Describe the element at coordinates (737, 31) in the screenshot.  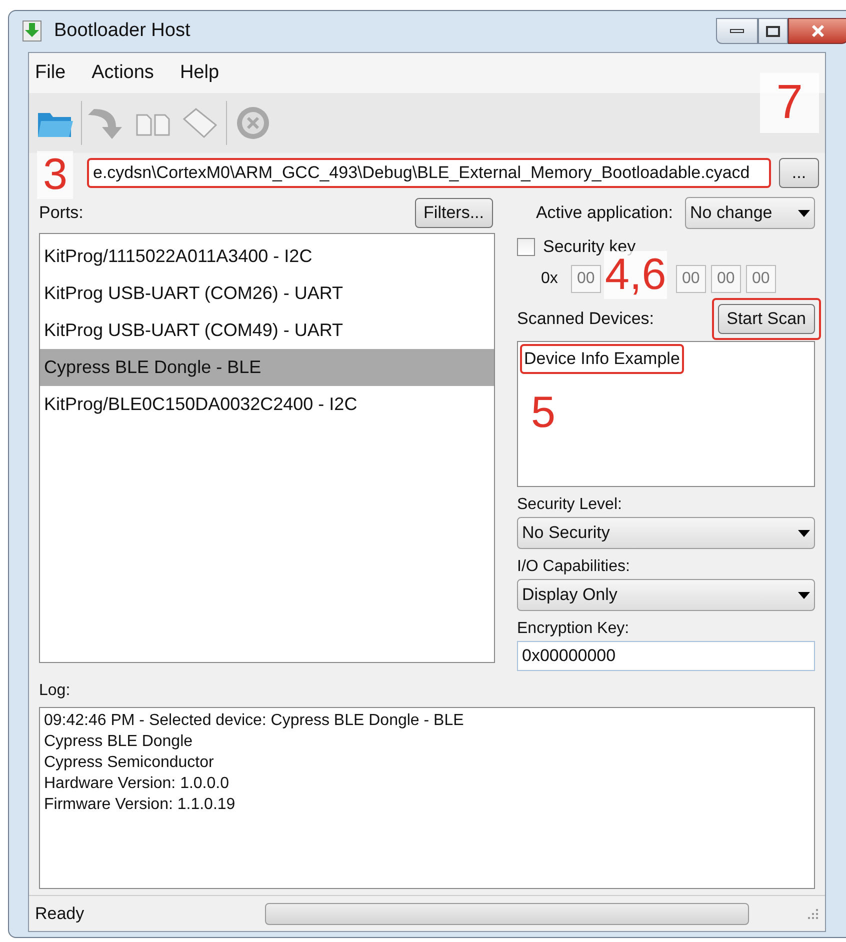
I see `minimize-button` at that location.